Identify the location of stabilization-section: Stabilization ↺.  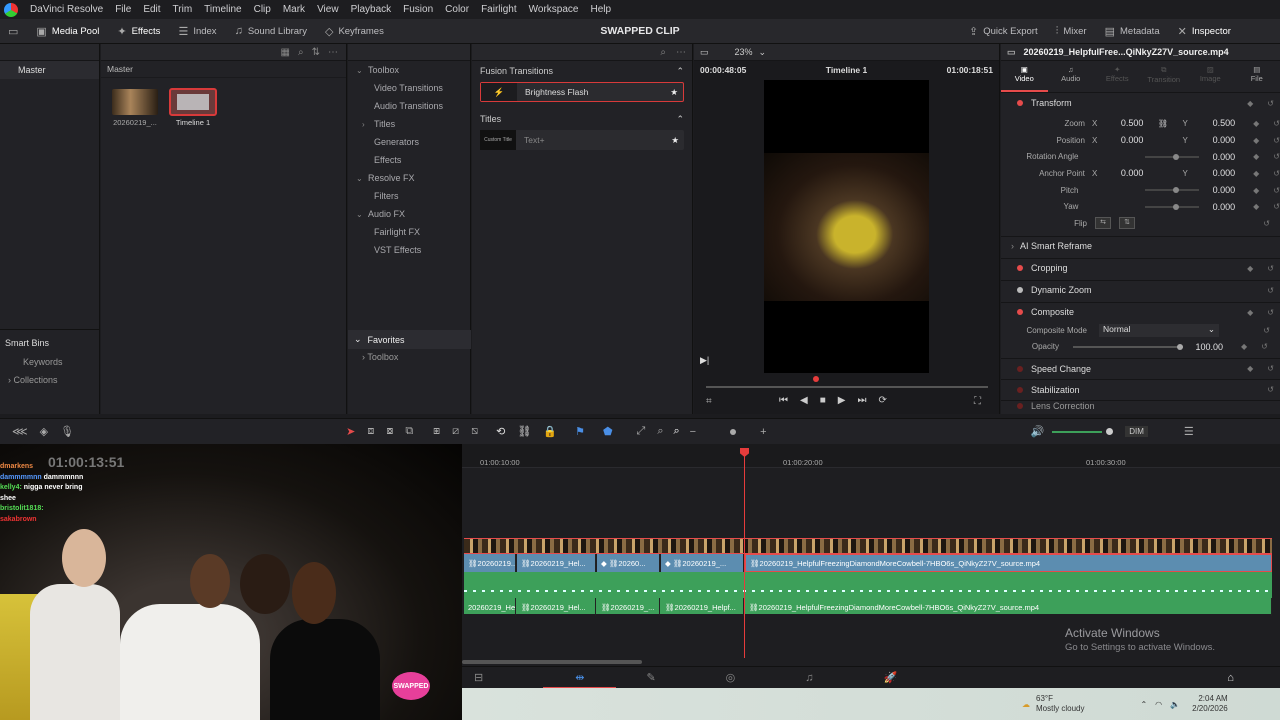
(1140, 389).